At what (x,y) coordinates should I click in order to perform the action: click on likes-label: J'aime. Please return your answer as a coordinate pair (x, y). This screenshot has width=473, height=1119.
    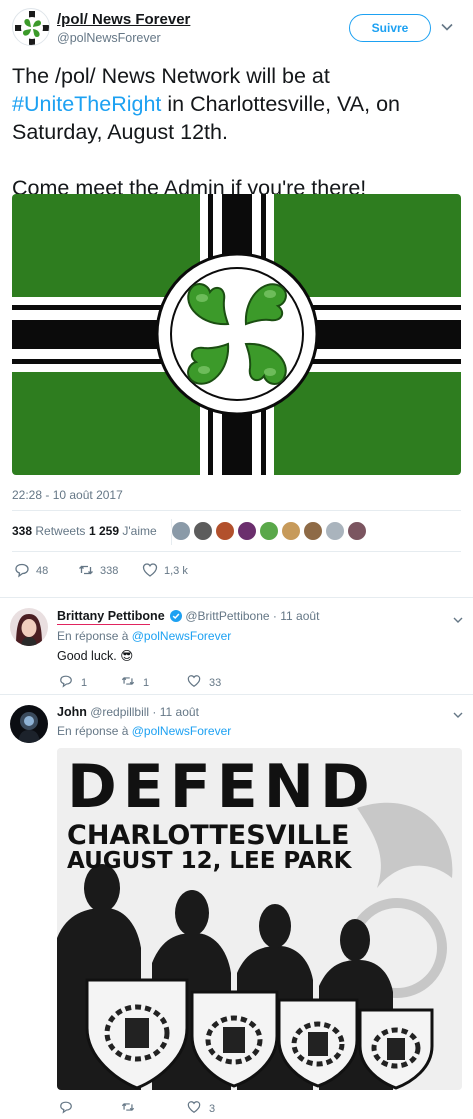
    Looking at the image, I should click on (139, 531).